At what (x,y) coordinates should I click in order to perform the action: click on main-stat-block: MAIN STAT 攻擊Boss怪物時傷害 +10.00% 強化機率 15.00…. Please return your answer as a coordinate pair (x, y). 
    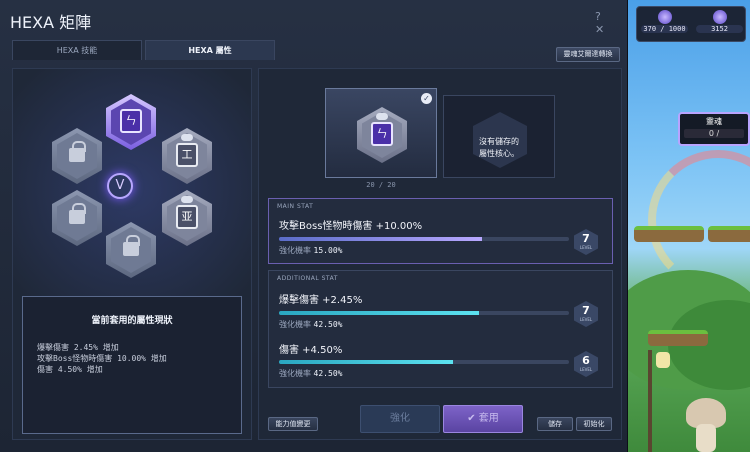
    Looking at the image, I should click on (440, 231).